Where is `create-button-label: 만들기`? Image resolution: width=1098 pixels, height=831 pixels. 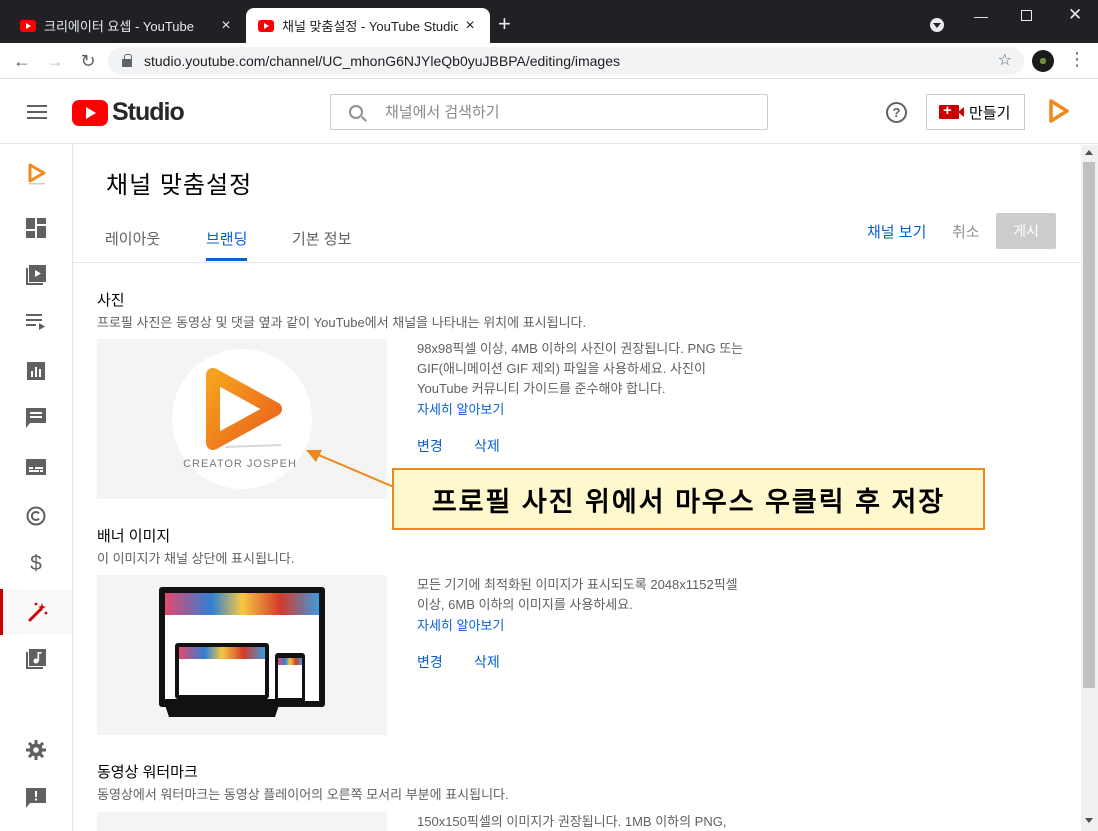 create-button-label: 만들기 is located at coordinates (990, 113).